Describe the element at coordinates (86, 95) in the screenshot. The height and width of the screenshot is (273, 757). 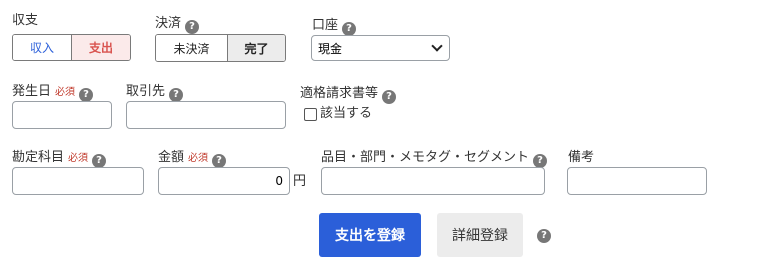
I see `date-help-icon: ?` at that location.